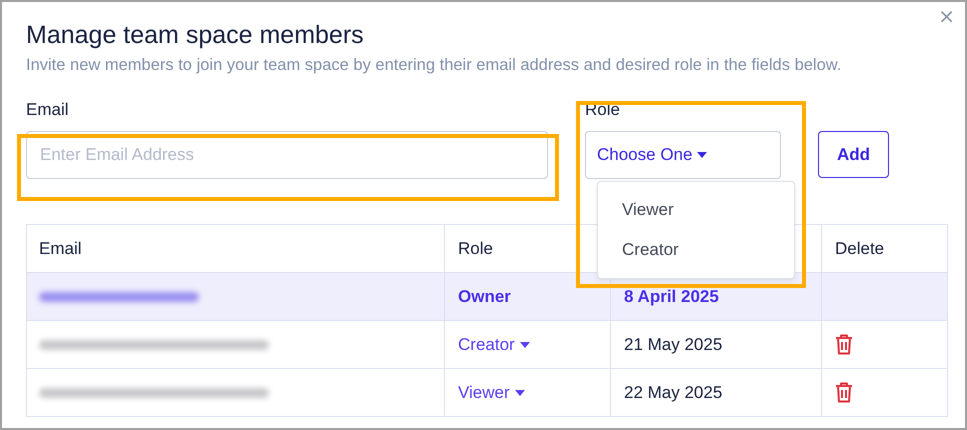 The height and width of the screenshot is (430, 967). I want to click on dialog-subtitle: Invite new members to join your team space by entering their email address and desired role in the fields below., so click(434, 65).